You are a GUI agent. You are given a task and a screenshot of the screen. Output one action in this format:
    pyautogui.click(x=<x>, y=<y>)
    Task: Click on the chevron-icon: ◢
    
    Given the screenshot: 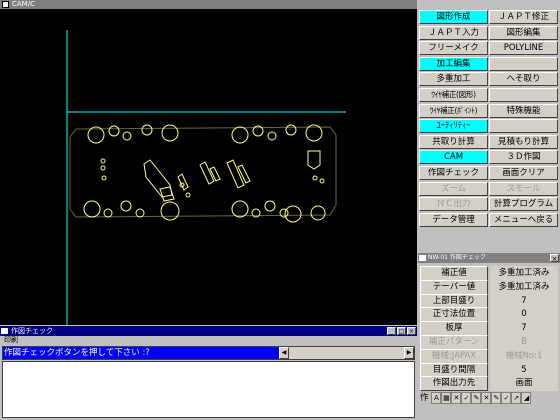 What is the action you would take?
    pyautogui.click(x=526, y=398)
    